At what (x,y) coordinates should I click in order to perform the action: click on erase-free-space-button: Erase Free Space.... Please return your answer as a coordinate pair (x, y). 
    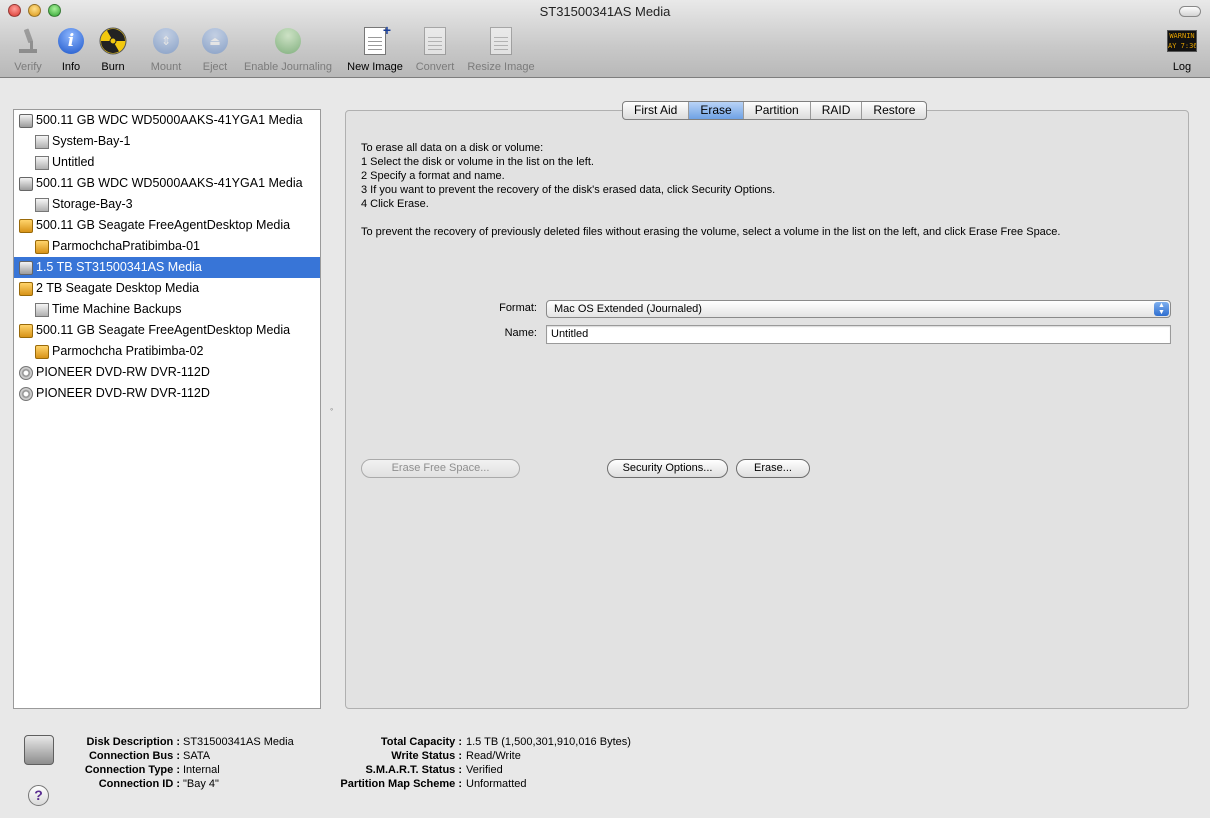
    Looking at the image, I should click on (440, 468).